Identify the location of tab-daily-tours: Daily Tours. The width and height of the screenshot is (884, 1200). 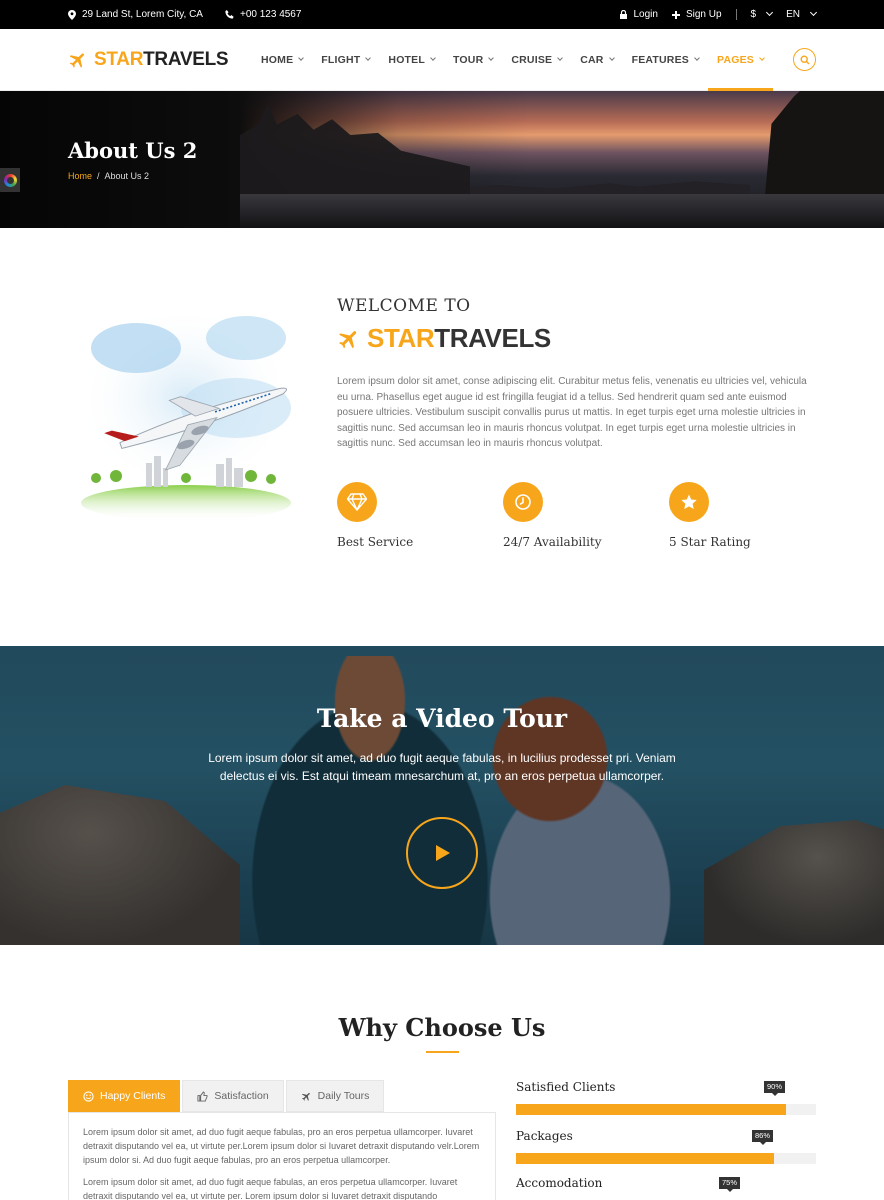
(335, 1096).